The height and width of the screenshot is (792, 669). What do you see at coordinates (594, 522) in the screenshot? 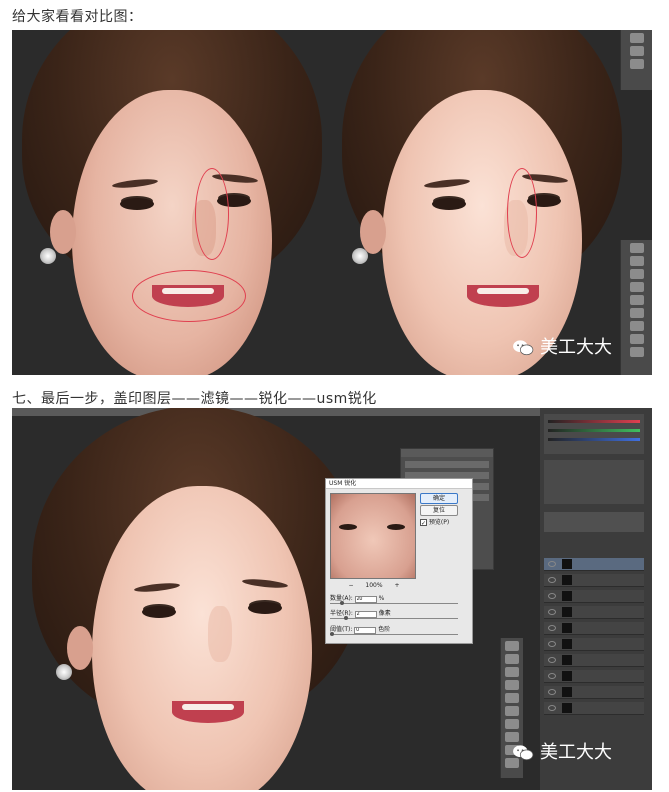
I see `layers-header` at bounding box center [594, 522].